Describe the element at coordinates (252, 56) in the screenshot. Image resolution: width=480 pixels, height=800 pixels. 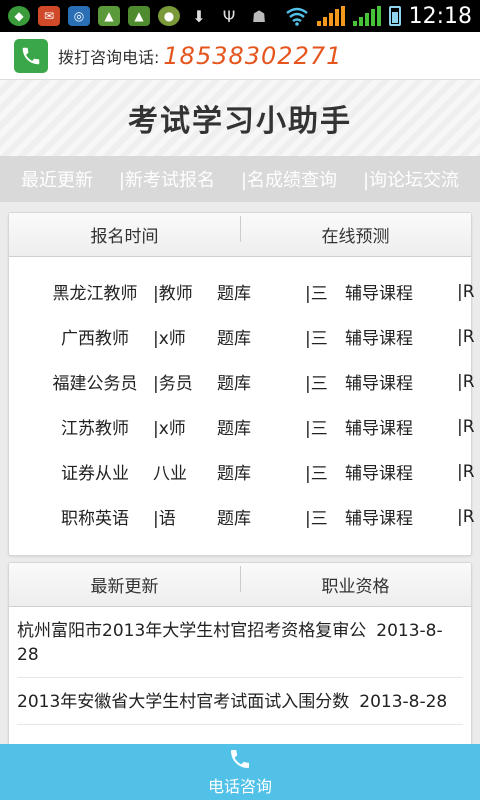
I see `phone-number: 18538302271` at that location.